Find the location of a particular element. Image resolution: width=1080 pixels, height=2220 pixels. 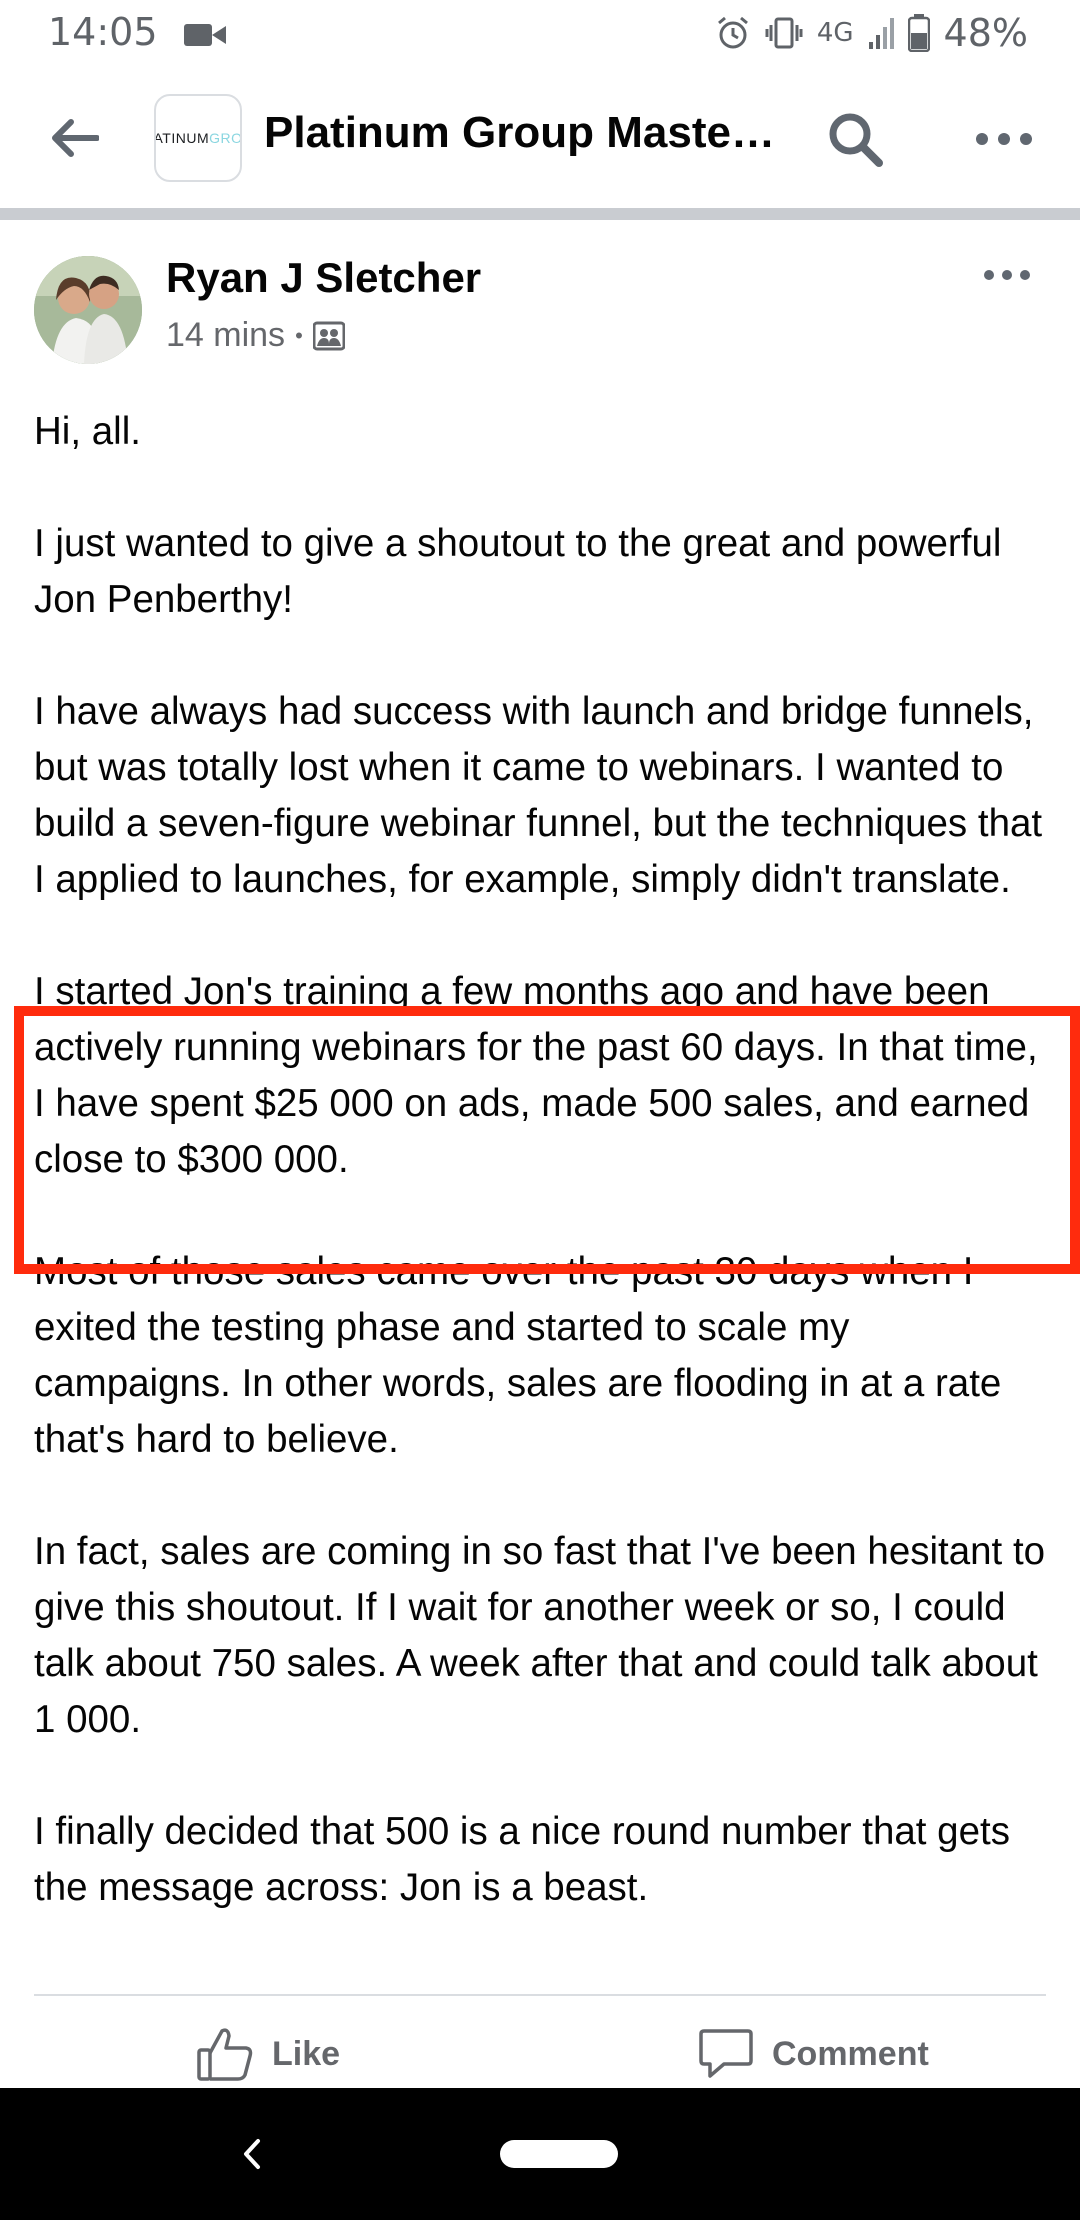

more-button is located at coordinates (1004, 139).